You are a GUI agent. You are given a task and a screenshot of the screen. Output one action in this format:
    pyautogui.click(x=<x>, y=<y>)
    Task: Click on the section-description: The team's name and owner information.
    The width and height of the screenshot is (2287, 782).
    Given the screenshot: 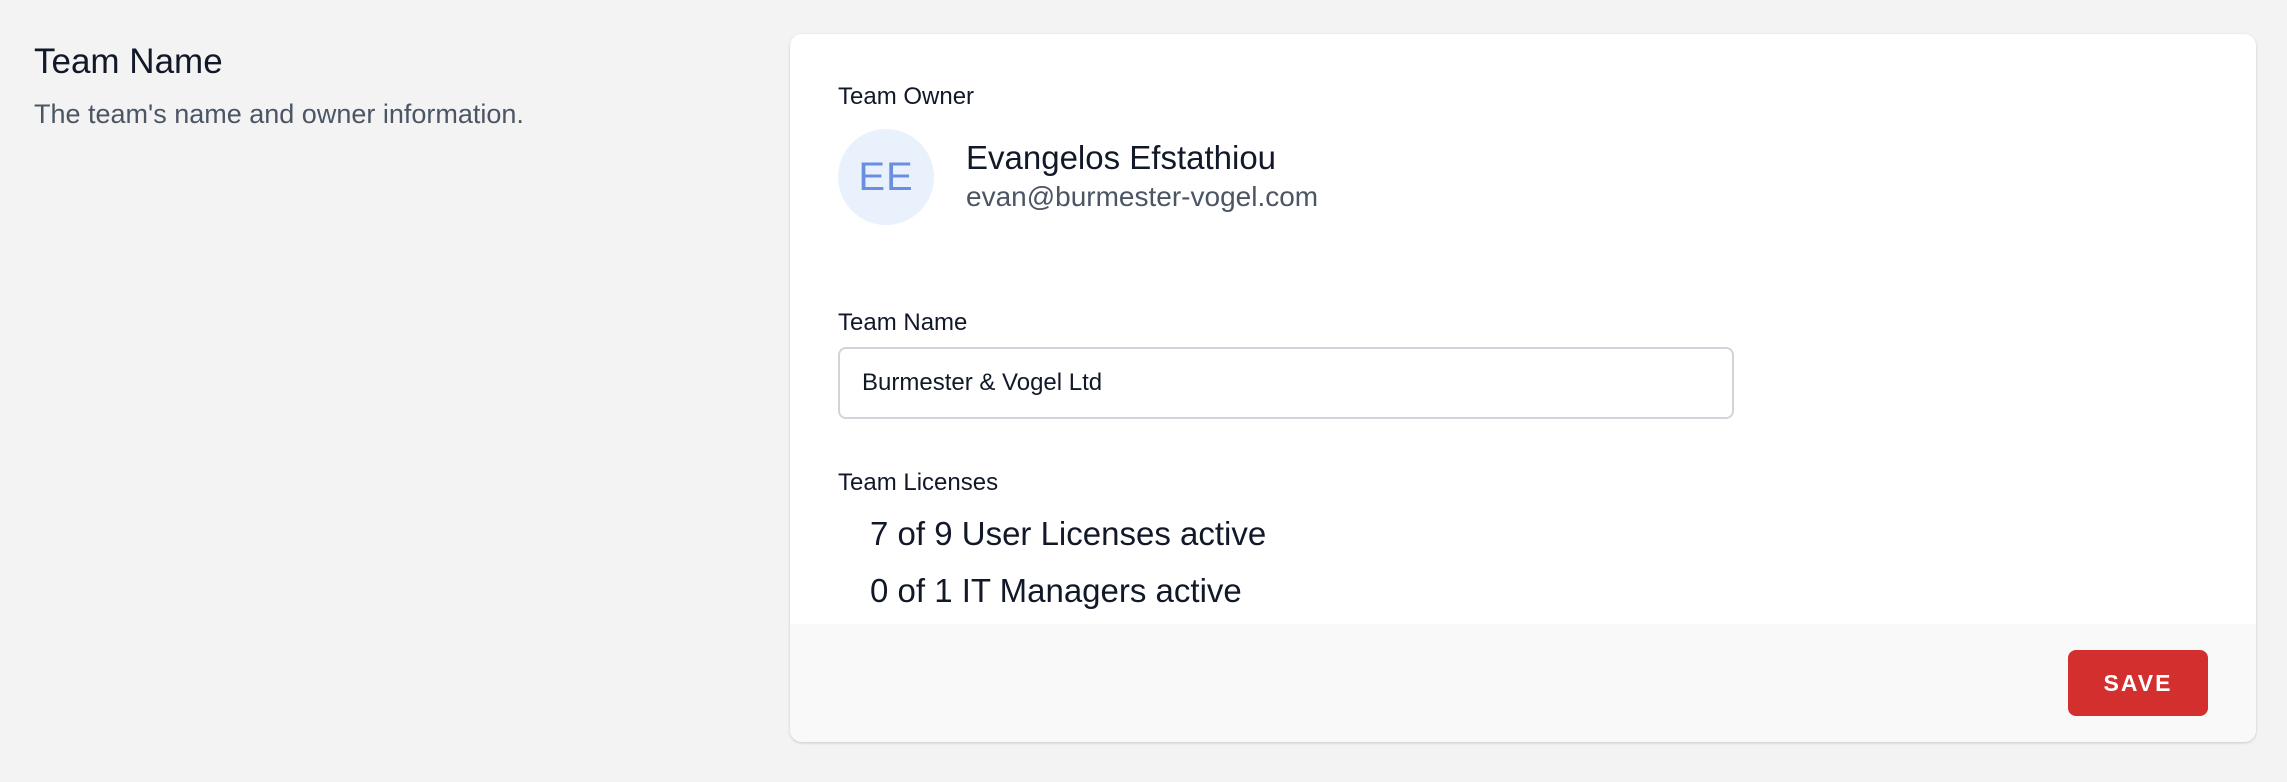 What is the action you would take?
    pyautogui.click(x=279, y=114)
    